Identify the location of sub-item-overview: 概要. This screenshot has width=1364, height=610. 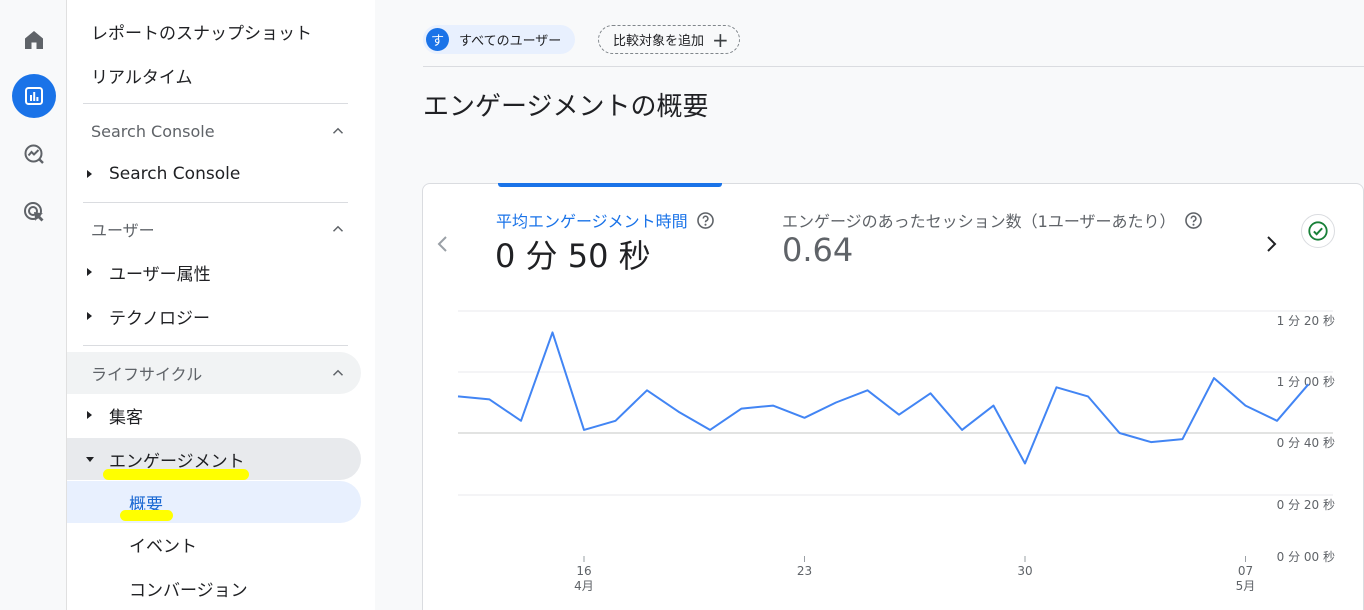
(214, 502).